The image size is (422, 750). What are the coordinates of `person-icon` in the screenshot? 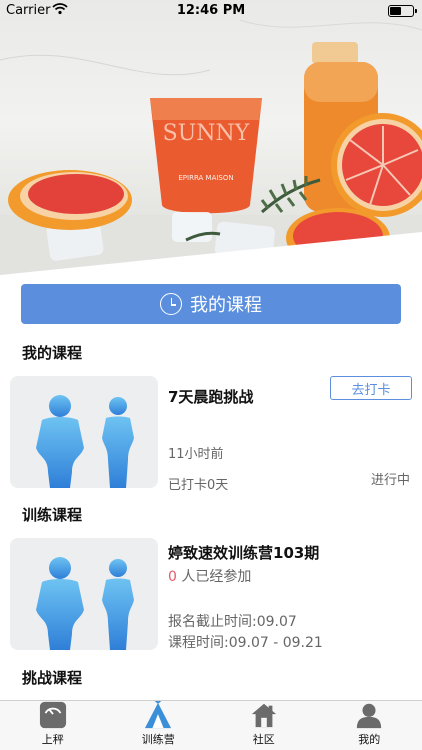 It's located at (369, 716).